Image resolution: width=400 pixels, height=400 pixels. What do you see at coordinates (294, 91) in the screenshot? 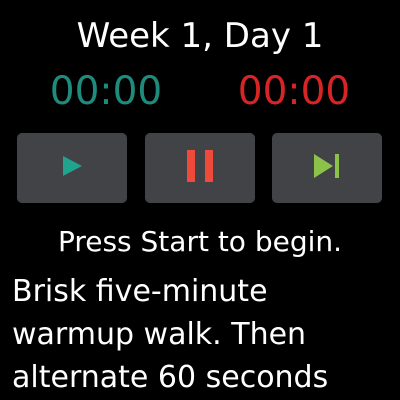
I see `remaining-timer: 00:00` at bounding box center [294, 91].